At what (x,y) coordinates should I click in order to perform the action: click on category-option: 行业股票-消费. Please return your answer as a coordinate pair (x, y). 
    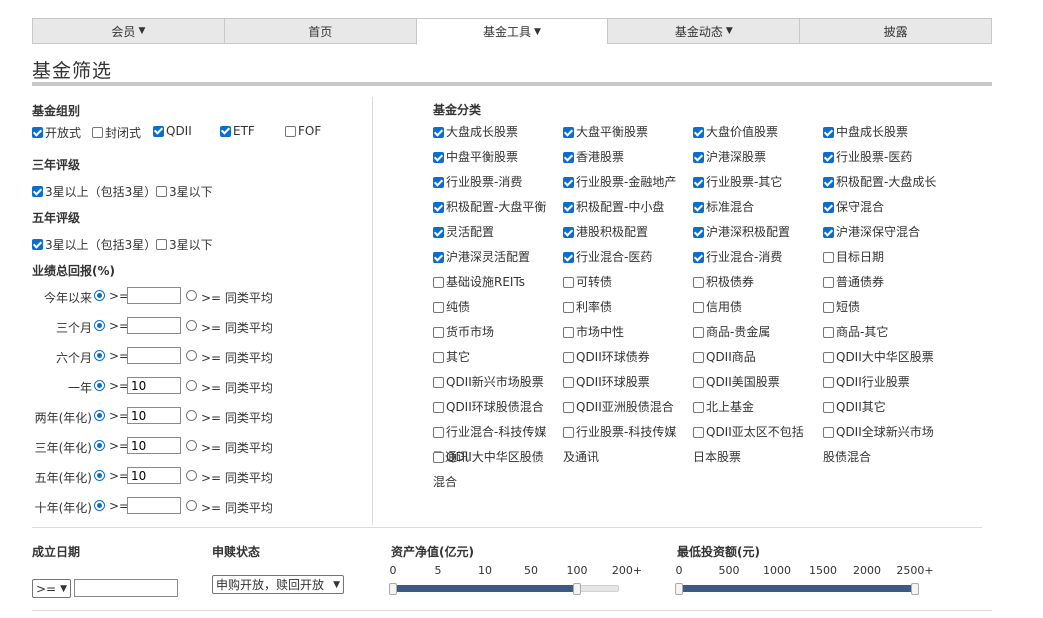
    Looking at the image, I should click on (477, 185).